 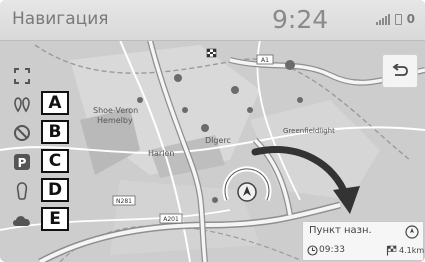 I want to click on label-e: E, so click(x=55, y=219).